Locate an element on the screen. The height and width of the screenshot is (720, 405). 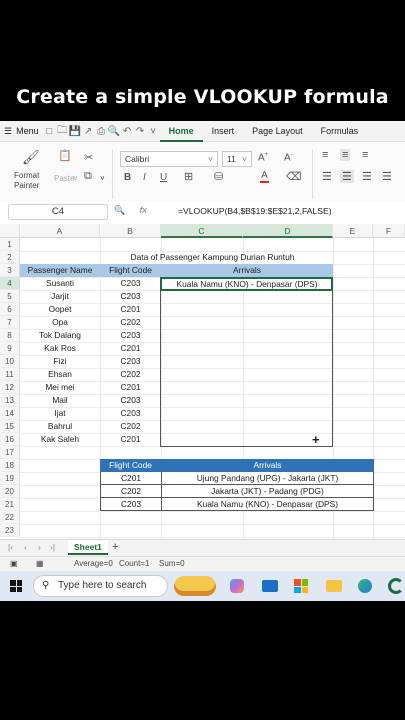
passenger-name-cell: Oopet is located at coordinates (60, 309).